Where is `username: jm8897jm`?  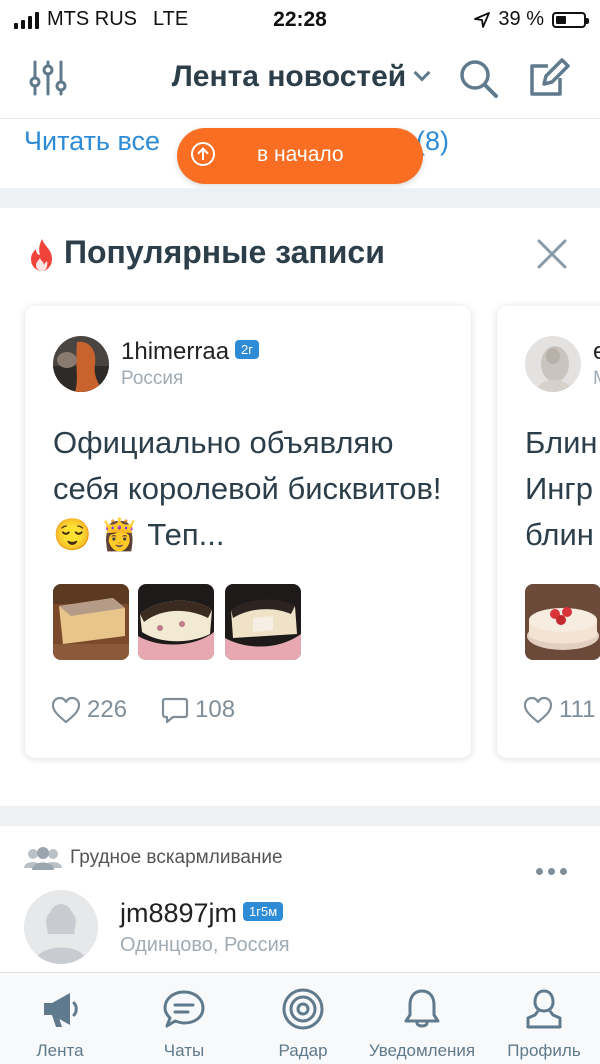
username: jm8897jm is located at coordinates (179, 913).